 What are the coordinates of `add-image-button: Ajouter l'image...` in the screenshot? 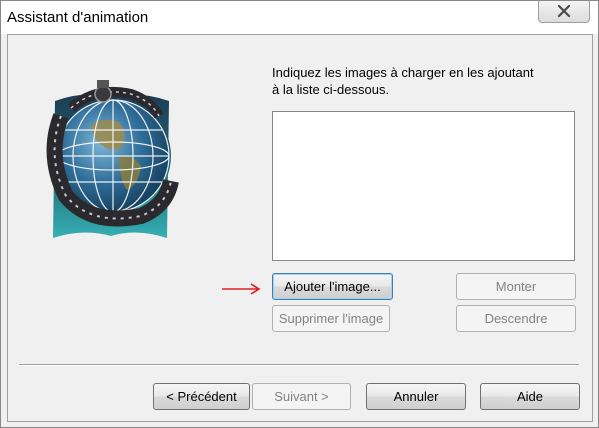 It's located at (332, 286).